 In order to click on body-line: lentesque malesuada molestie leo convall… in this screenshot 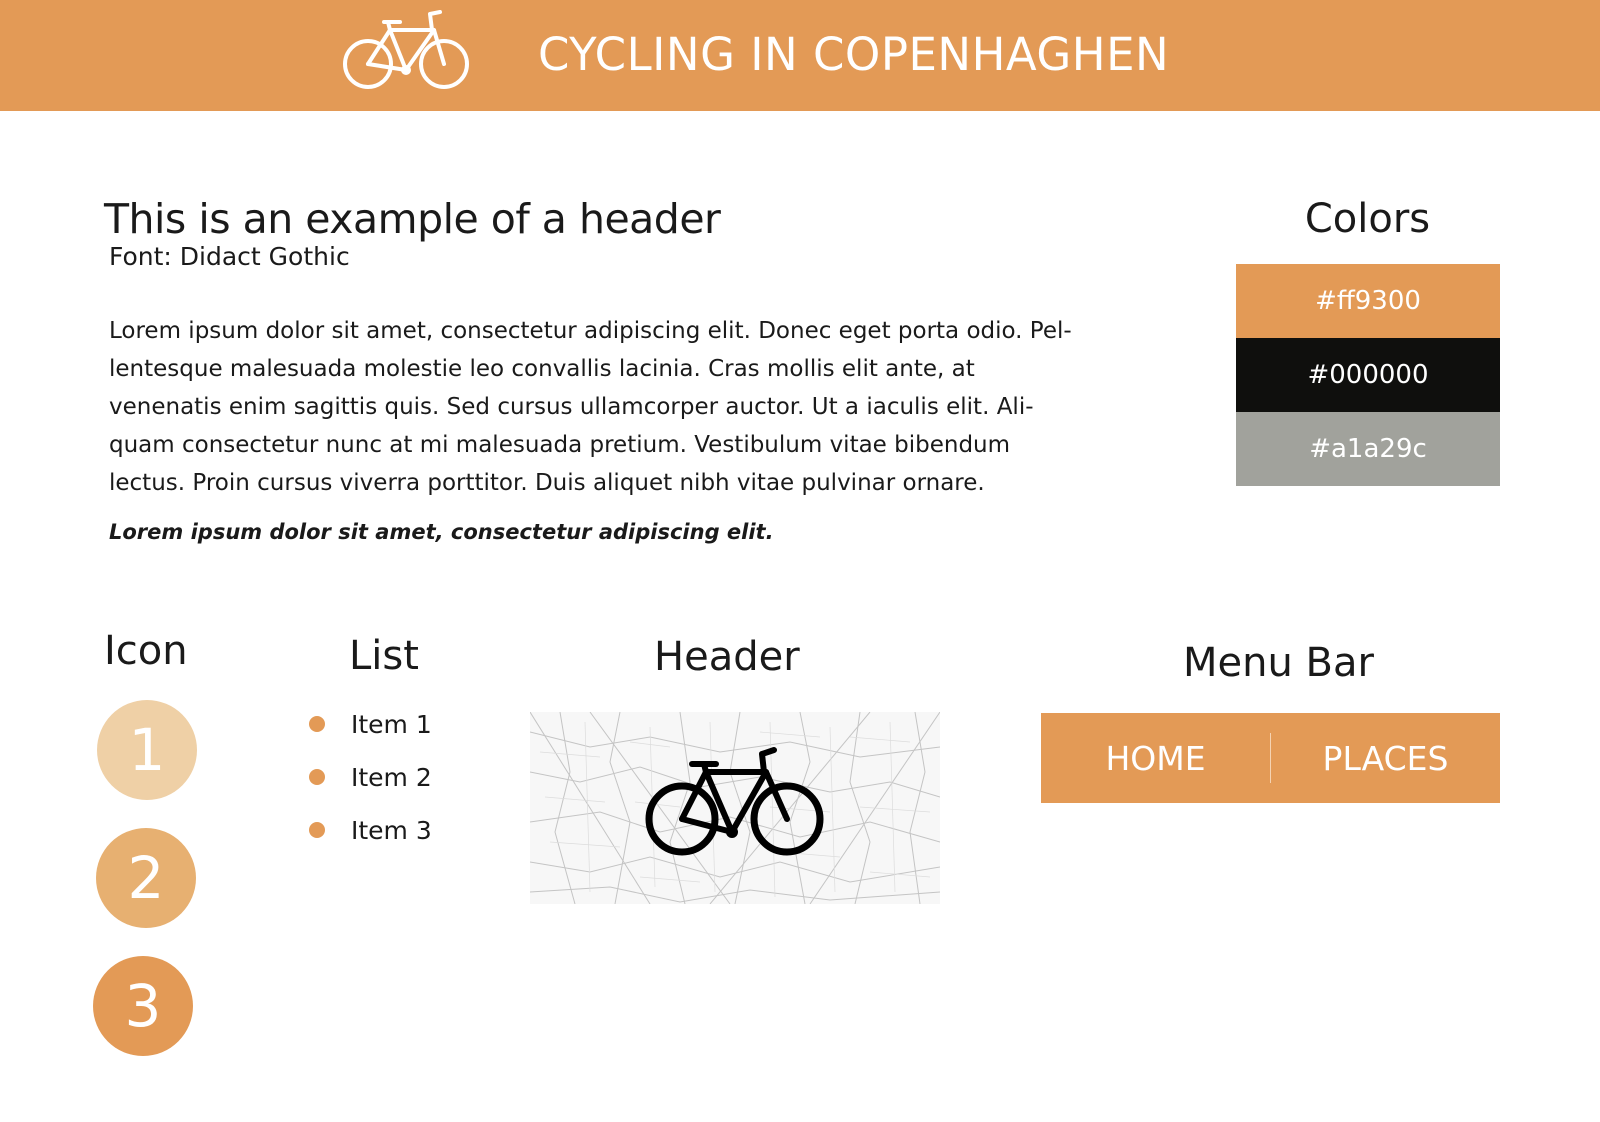, I will do `click(542, 369)`.